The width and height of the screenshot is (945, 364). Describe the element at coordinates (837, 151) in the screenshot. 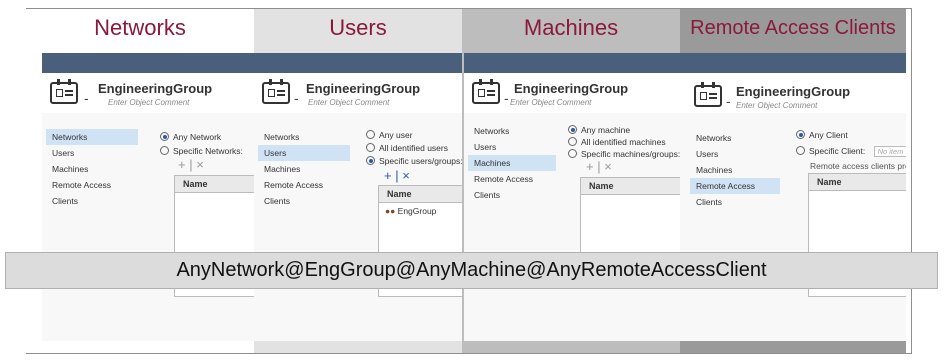

I see `radio-label: Specific Client:` at that location.